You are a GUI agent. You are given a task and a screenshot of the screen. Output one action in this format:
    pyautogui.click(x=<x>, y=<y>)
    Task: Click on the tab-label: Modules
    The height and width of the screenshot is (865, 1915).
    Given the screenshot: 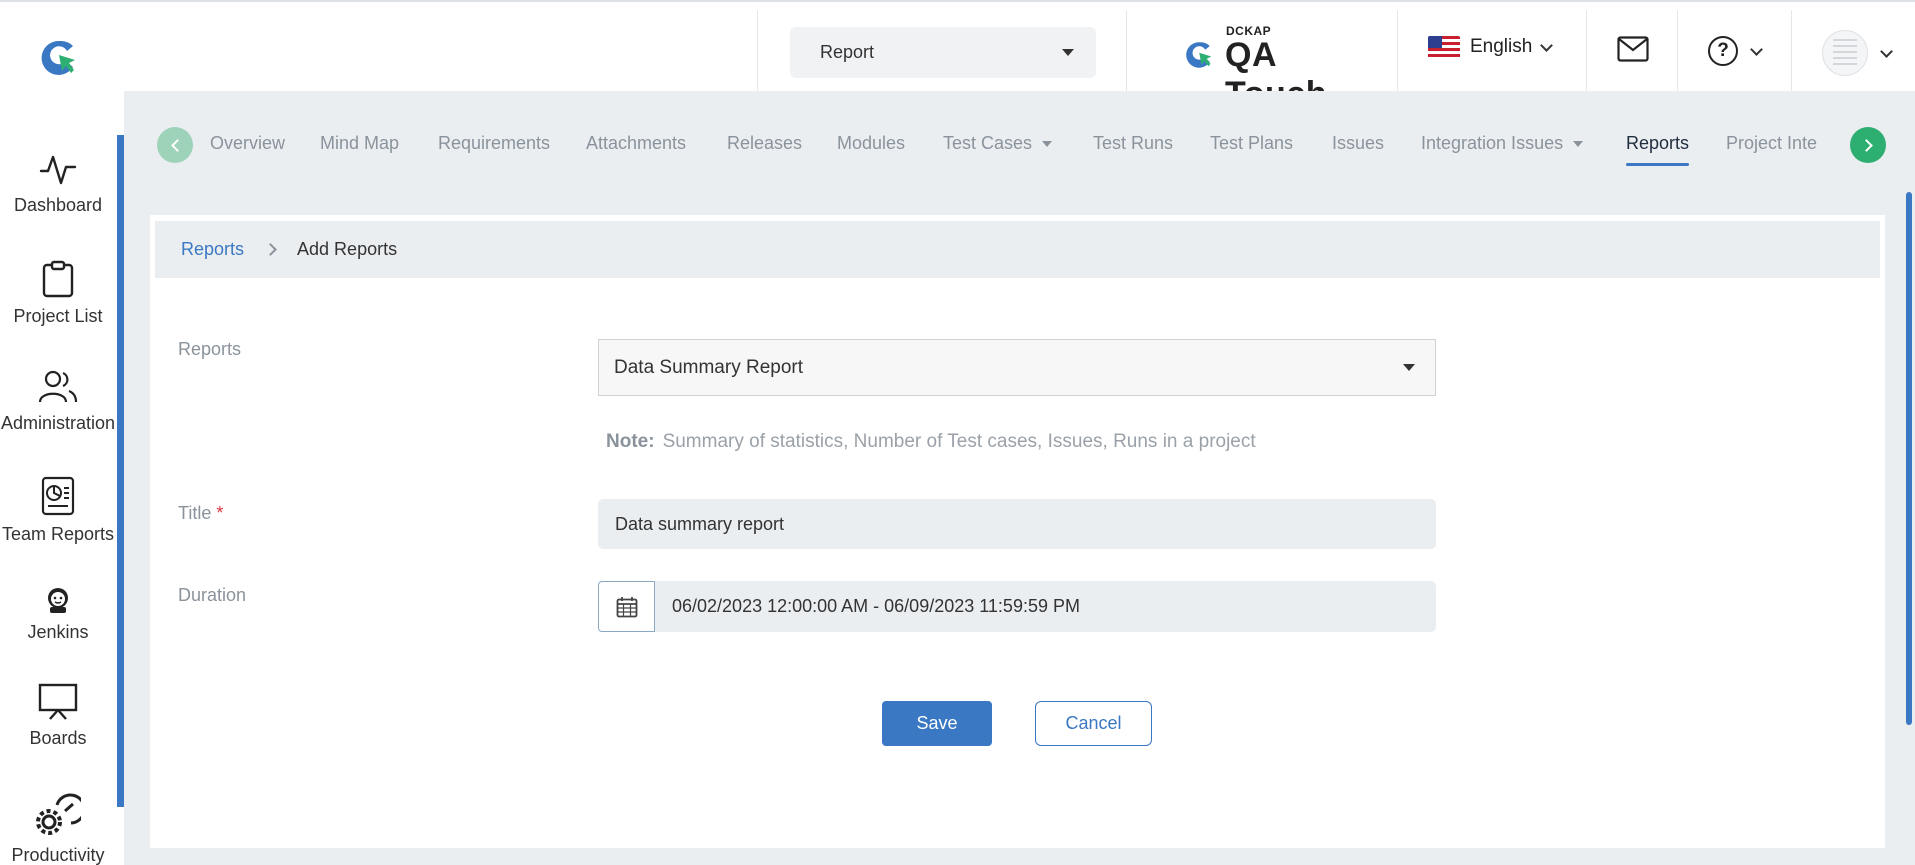 What is the action you would take?
    pyautogui.click(x=871, y=143)
    